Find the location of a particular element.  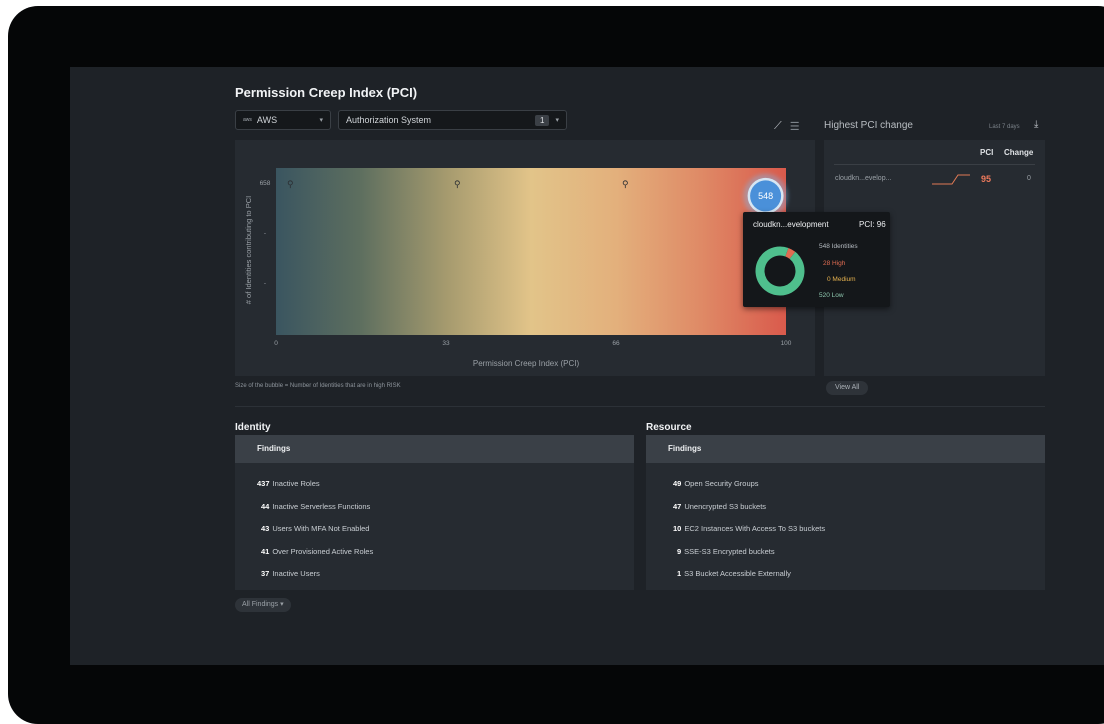

risk-donut-chart is located at coordinates (780, 271).